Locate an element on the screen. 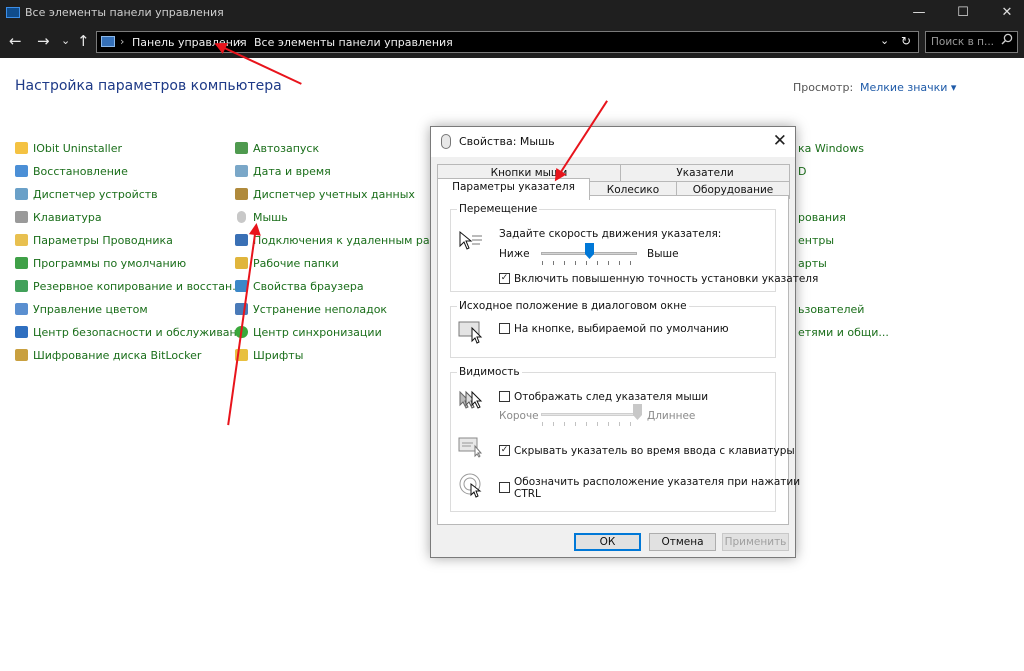 The image size is (1024, 671). pointer-speed-icon is located at coordinates (471, 241).